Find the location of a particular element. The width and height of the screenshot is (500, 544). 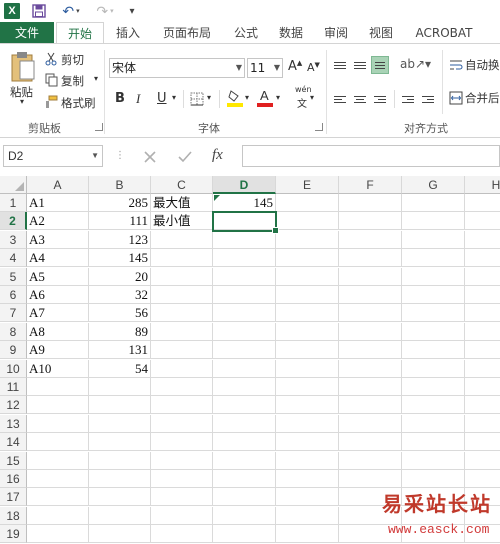

cell-d16 is located at coordinates (244, 479).